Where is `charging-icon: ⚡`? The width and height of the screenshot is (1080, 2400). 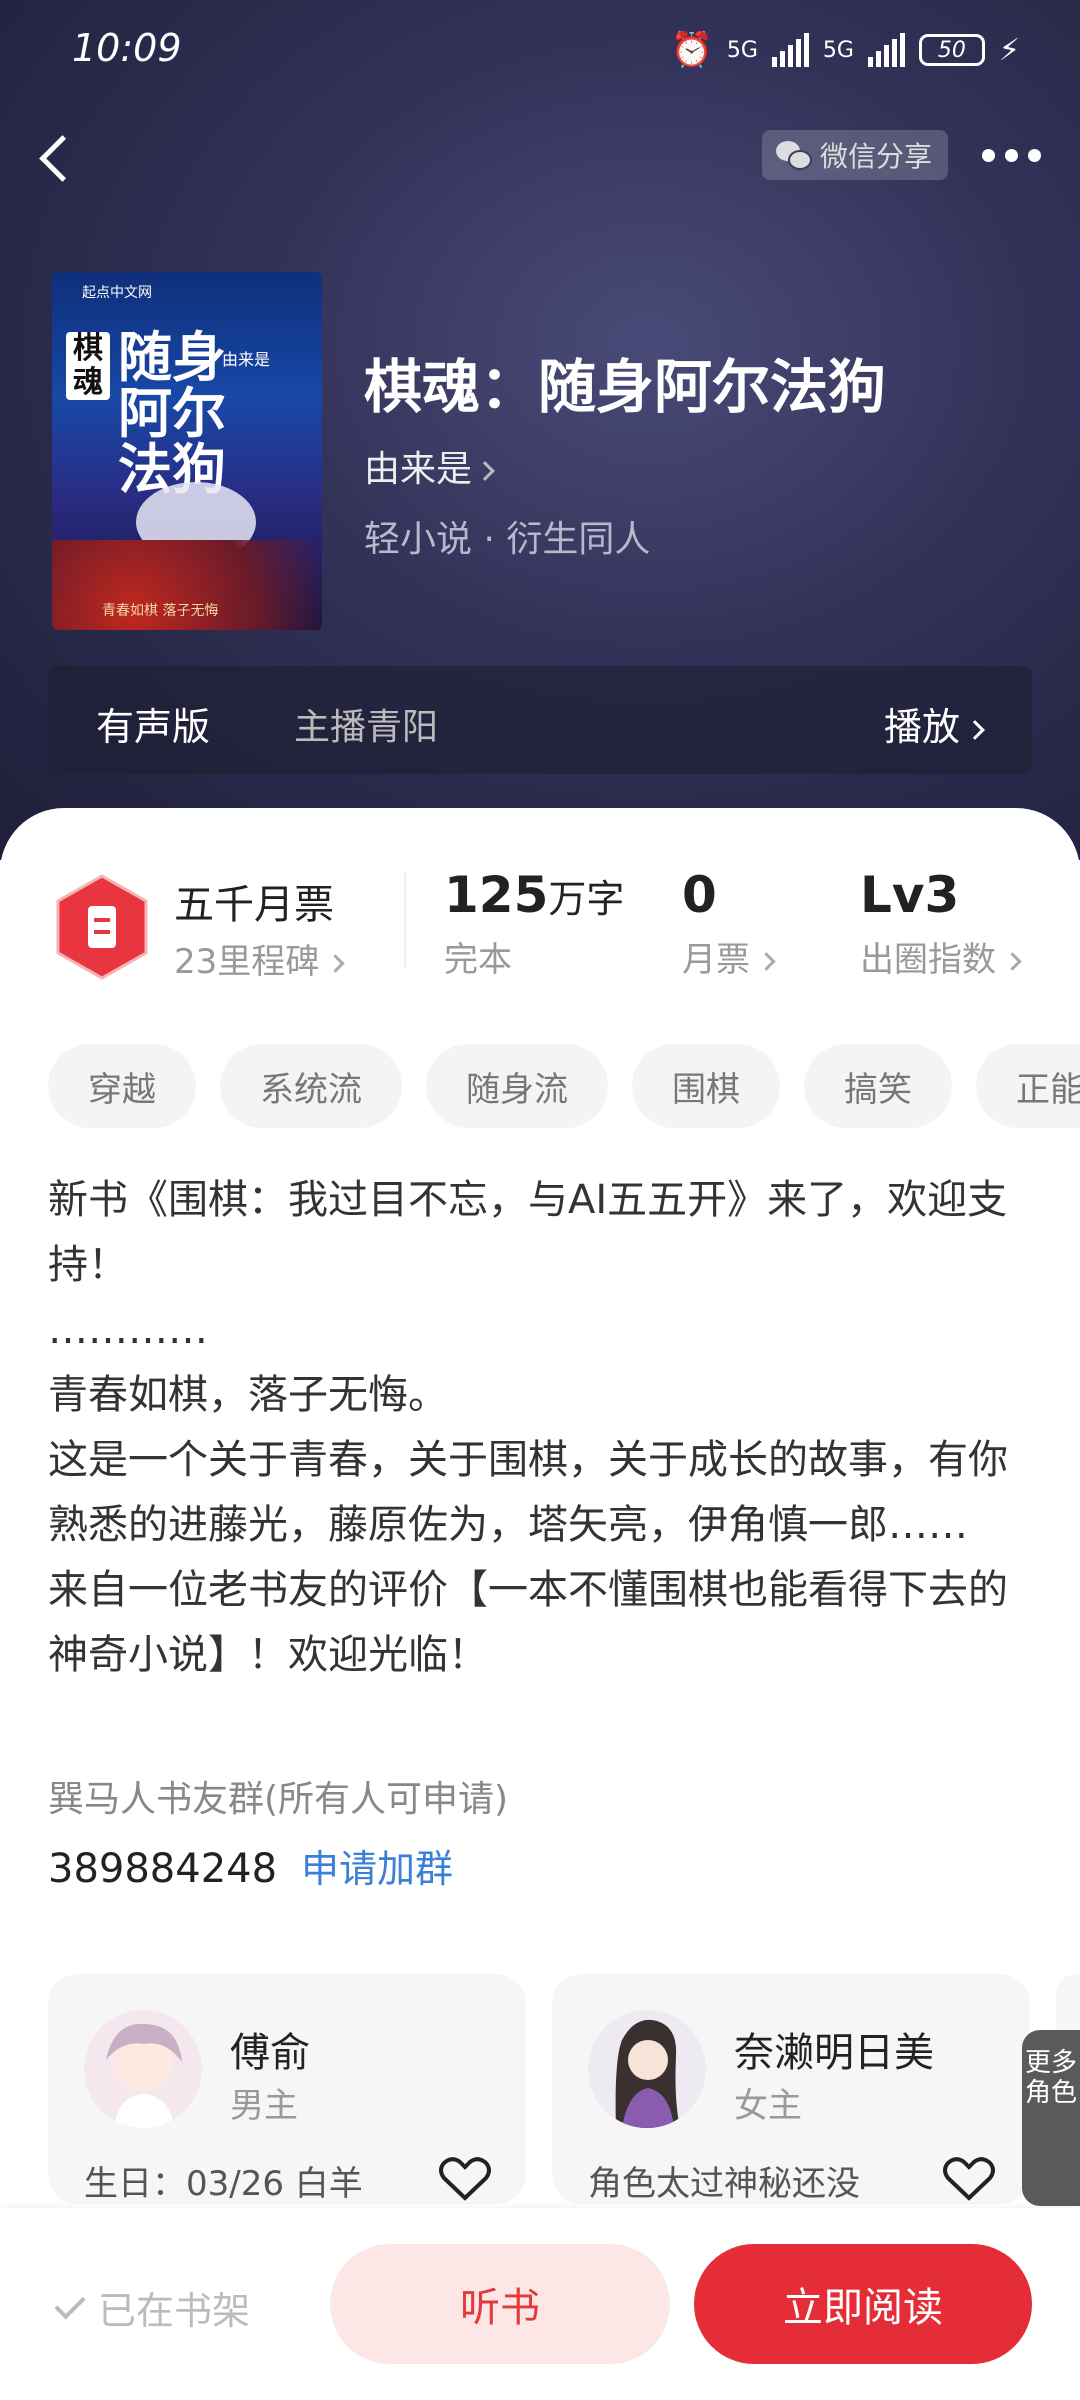 charging-icon: ⚡ is located at coordinates (1009, 50).